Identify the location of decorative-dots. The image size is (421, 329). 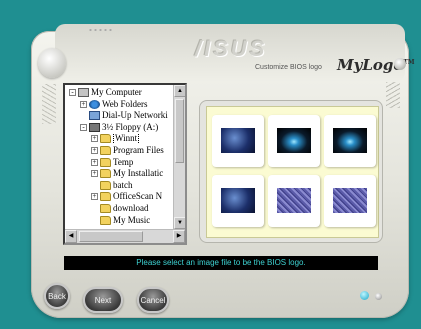
(100, 30).